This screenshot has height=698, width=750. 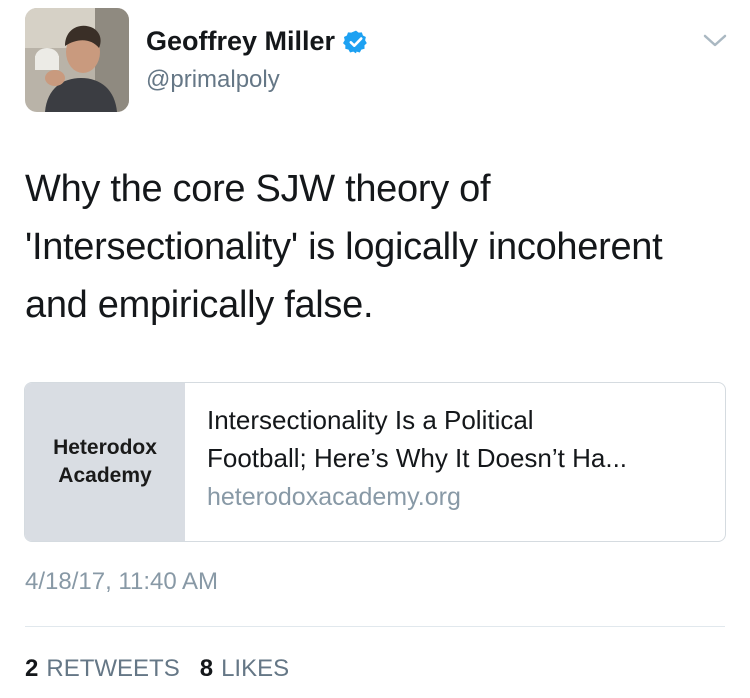 I want to click on tweet-text-line: and empirically false., so click(x=199, y=305).